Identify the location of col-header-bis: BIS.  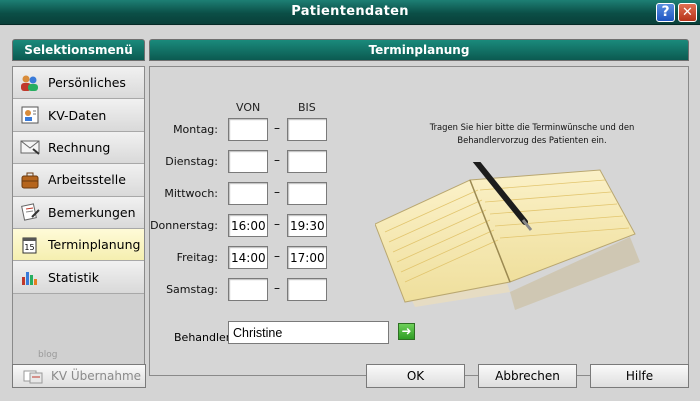
(307, 107).